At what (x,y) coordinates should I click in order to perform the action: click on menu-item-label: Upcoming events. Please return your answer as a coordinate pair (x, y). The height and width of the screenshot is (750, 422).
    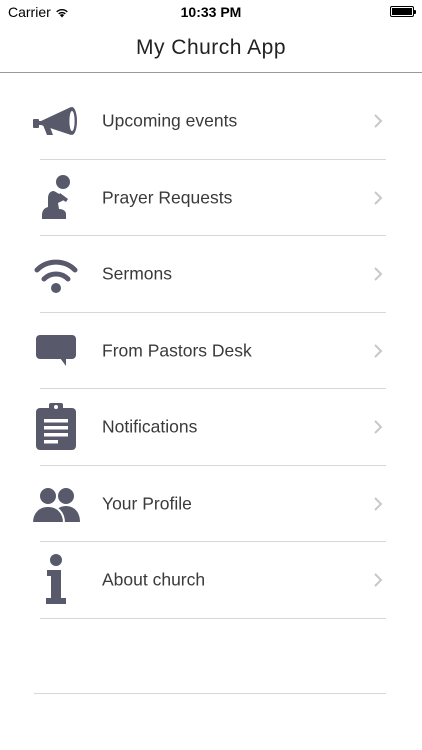
    Looking at the image, I should click on (170, 120).